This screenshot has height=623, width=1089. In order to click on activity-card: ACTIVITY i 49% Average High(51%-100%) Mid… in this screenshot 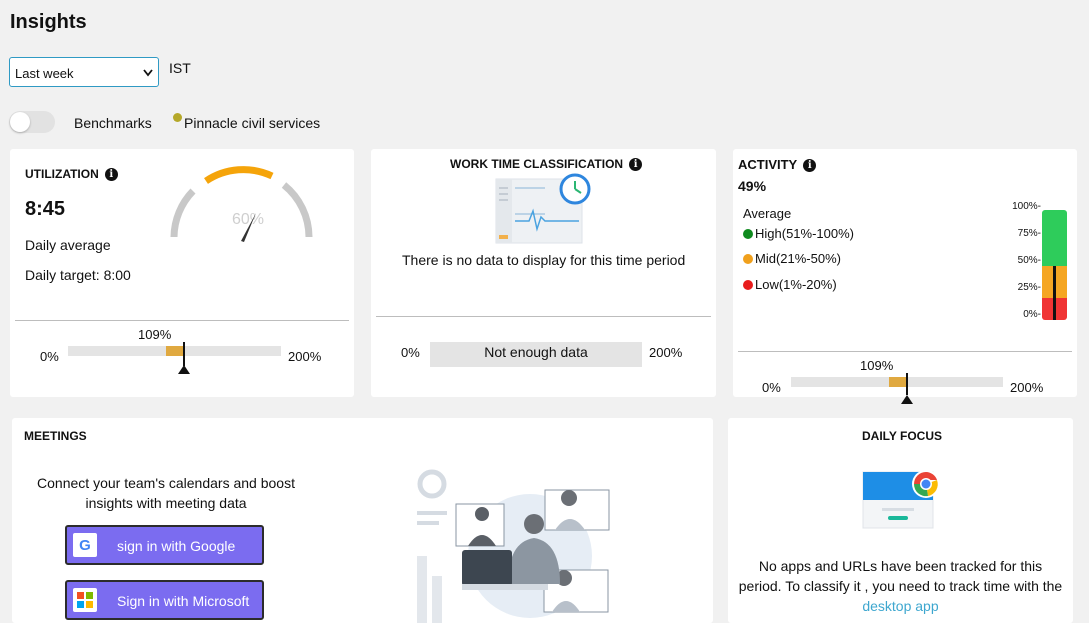, I will do `click(905, 276)`.